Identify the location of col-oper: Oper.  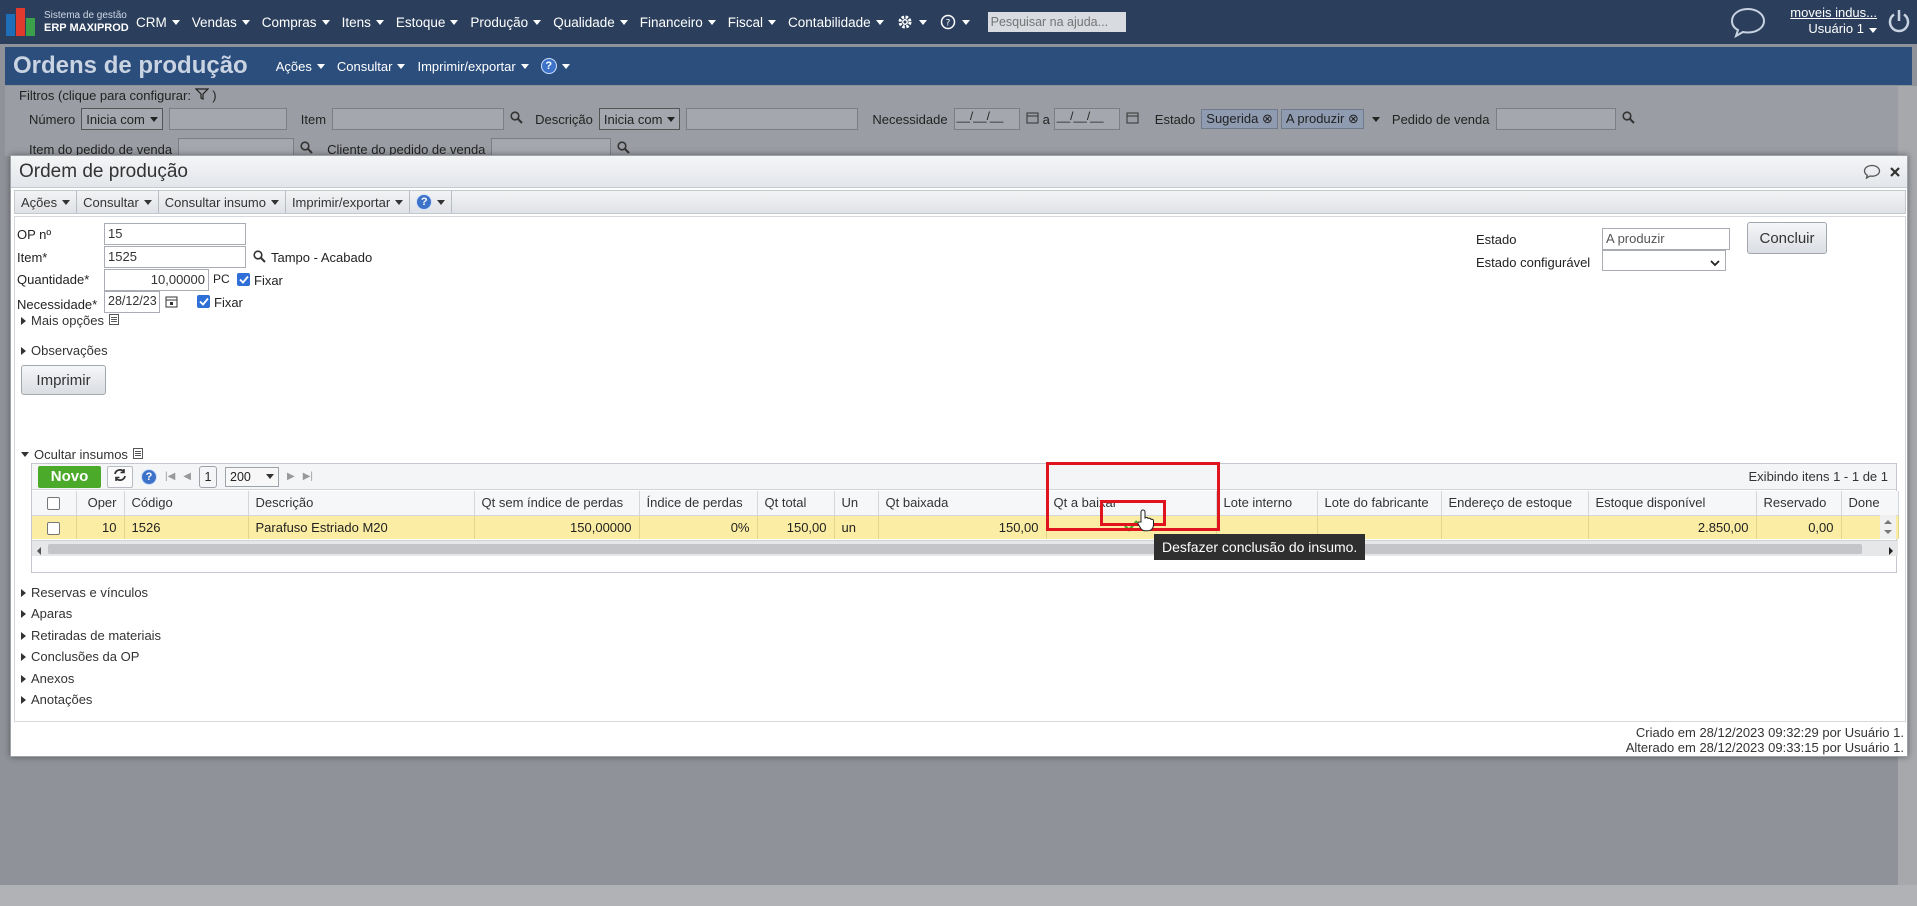
(100, 503).